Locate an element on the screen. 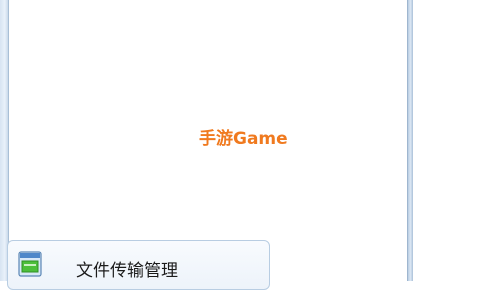 The height and width of the screenshot is (290, 500). menu-item-file-transfer: 文件传输管理 is located at coordinates (138, 265).